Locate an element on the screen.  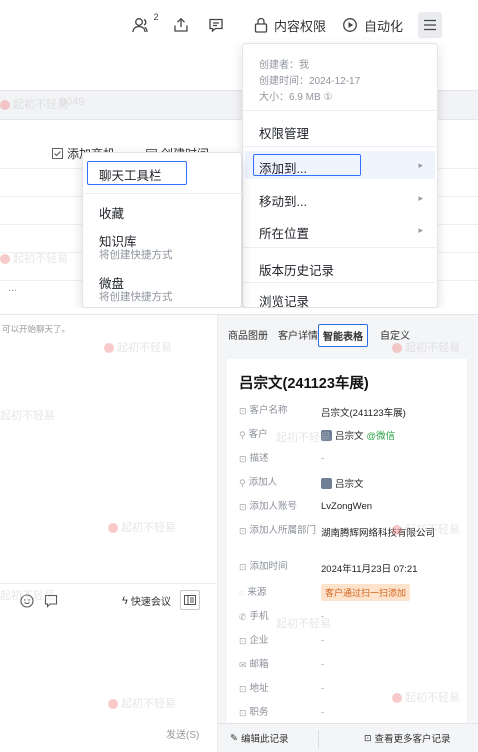
emoji-icon is located at coordinates (27, 601).